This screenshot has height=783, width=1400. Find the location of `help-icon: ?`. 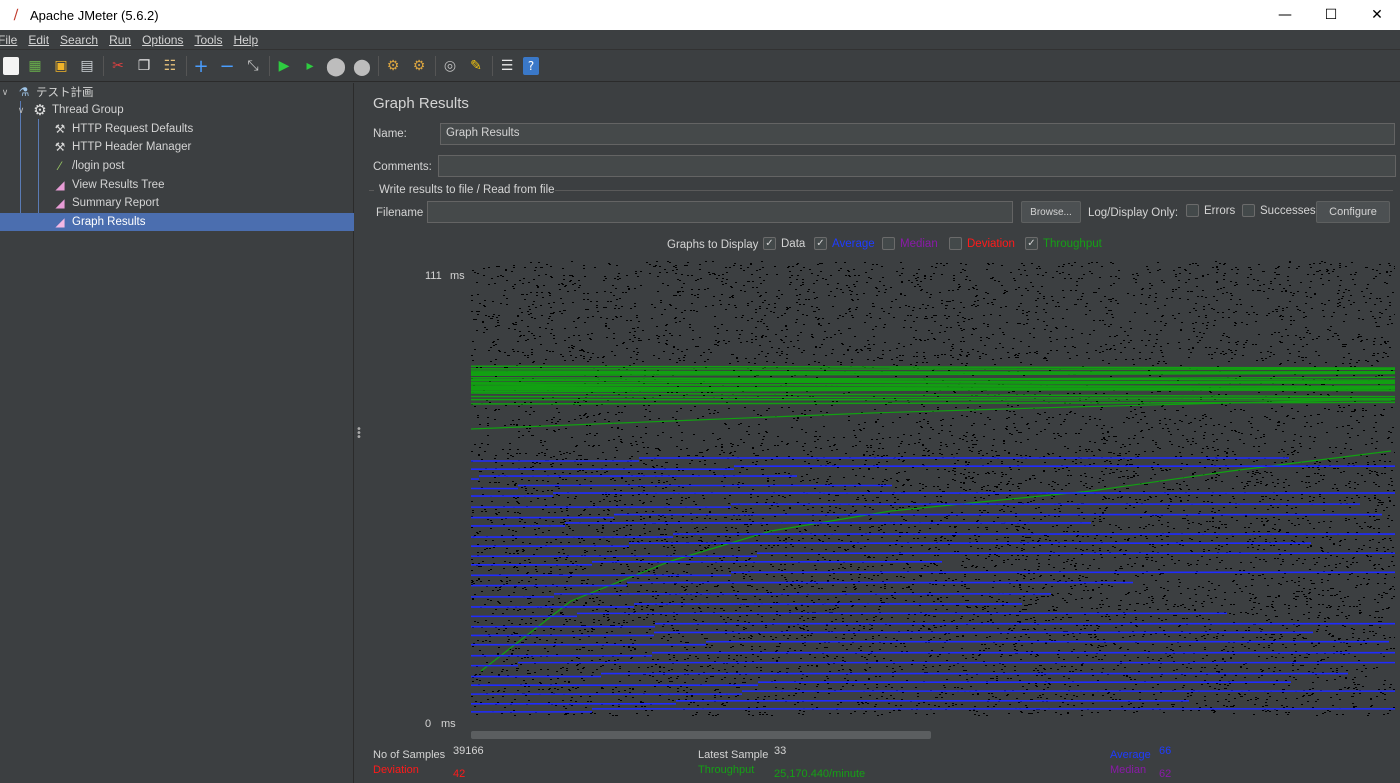

help-icon: ? is located at coordinates (531, 66).